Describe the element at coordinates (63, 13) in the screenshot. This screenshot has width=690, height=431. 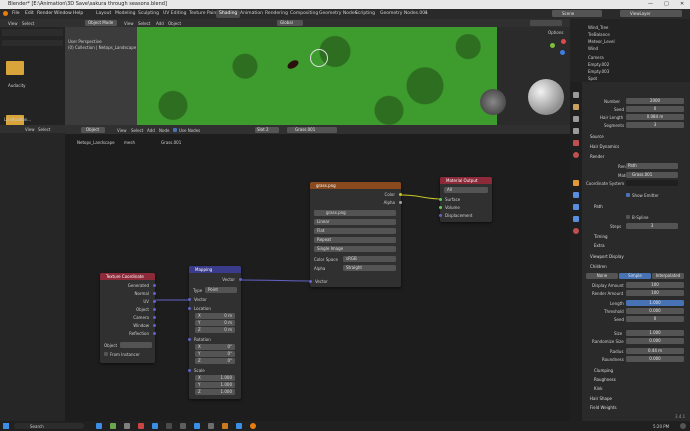
I see `menu-window: Window` at that location.